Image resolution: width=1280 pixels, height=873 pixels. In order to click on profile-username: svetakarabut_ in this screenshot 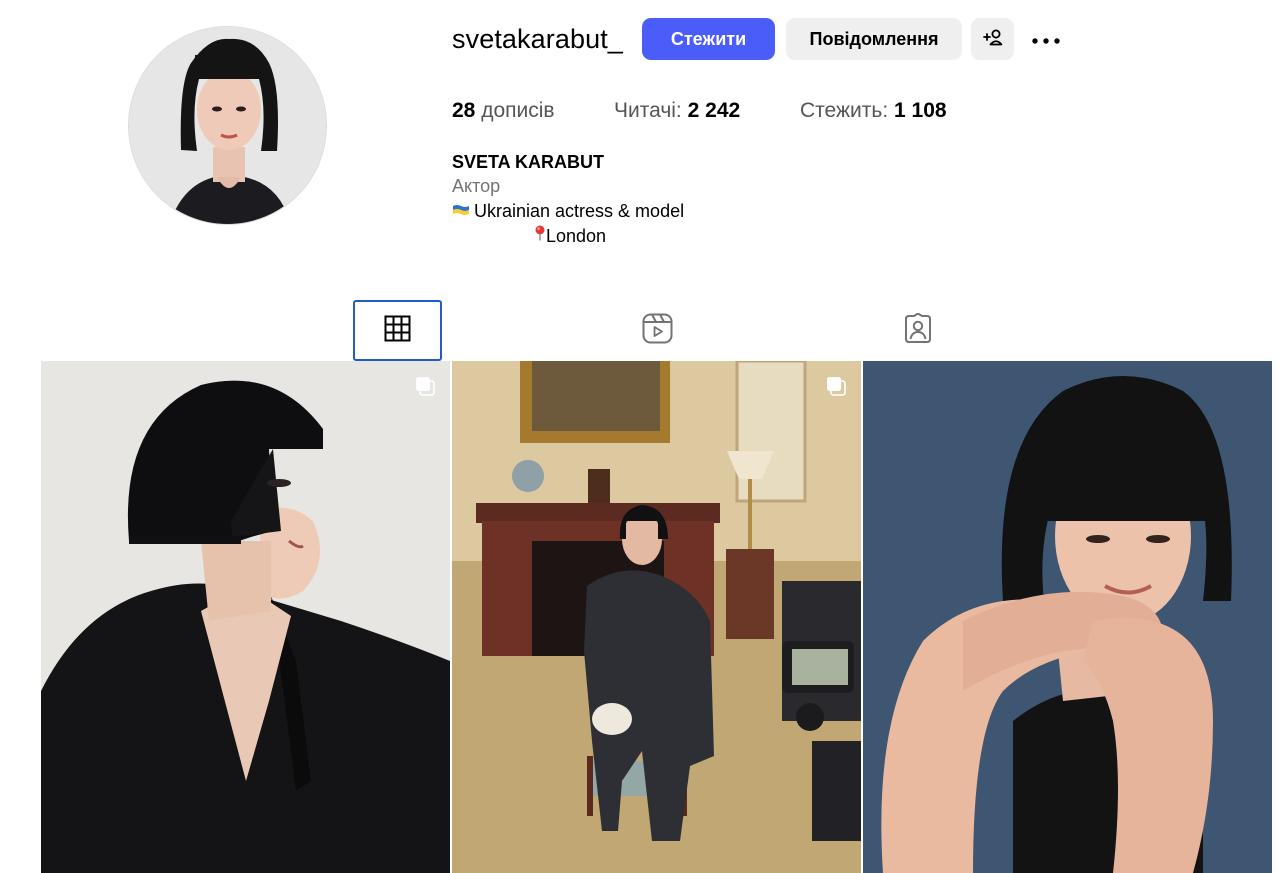, I will do `click(537, 39)`.